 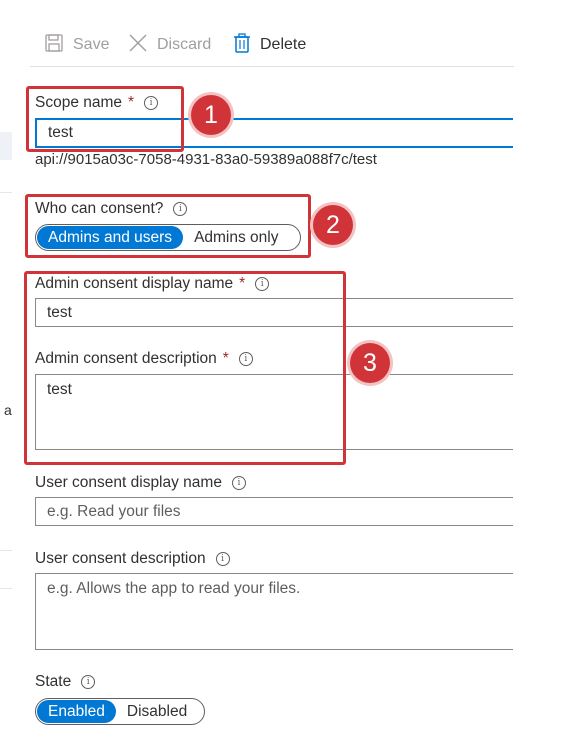 What do you see at coordinates (138, 45) in the screenshot?
I see `close-icon` at bounding box center [138, 45].